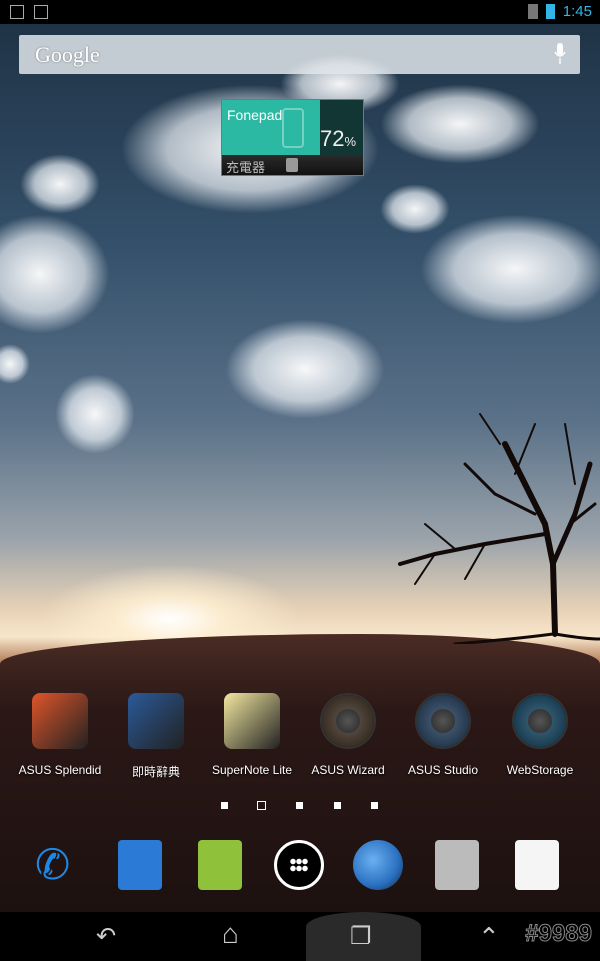  Describe the element at coordinates (155, 772) in the screenshot. I see `app-label: 即時辭典` at that location.